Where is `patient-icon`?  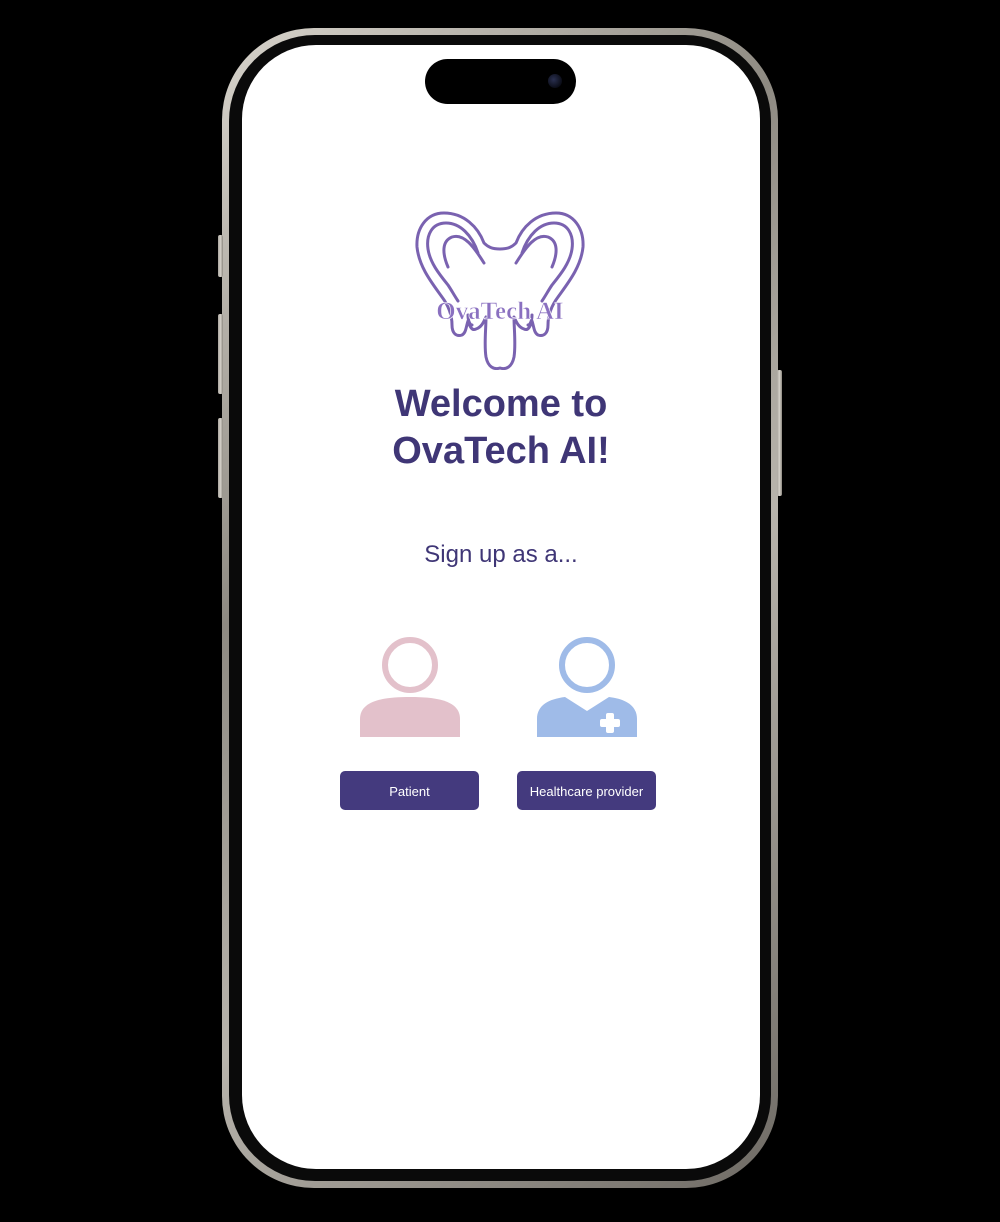
patient-icon is located at coordinates (410, 687).